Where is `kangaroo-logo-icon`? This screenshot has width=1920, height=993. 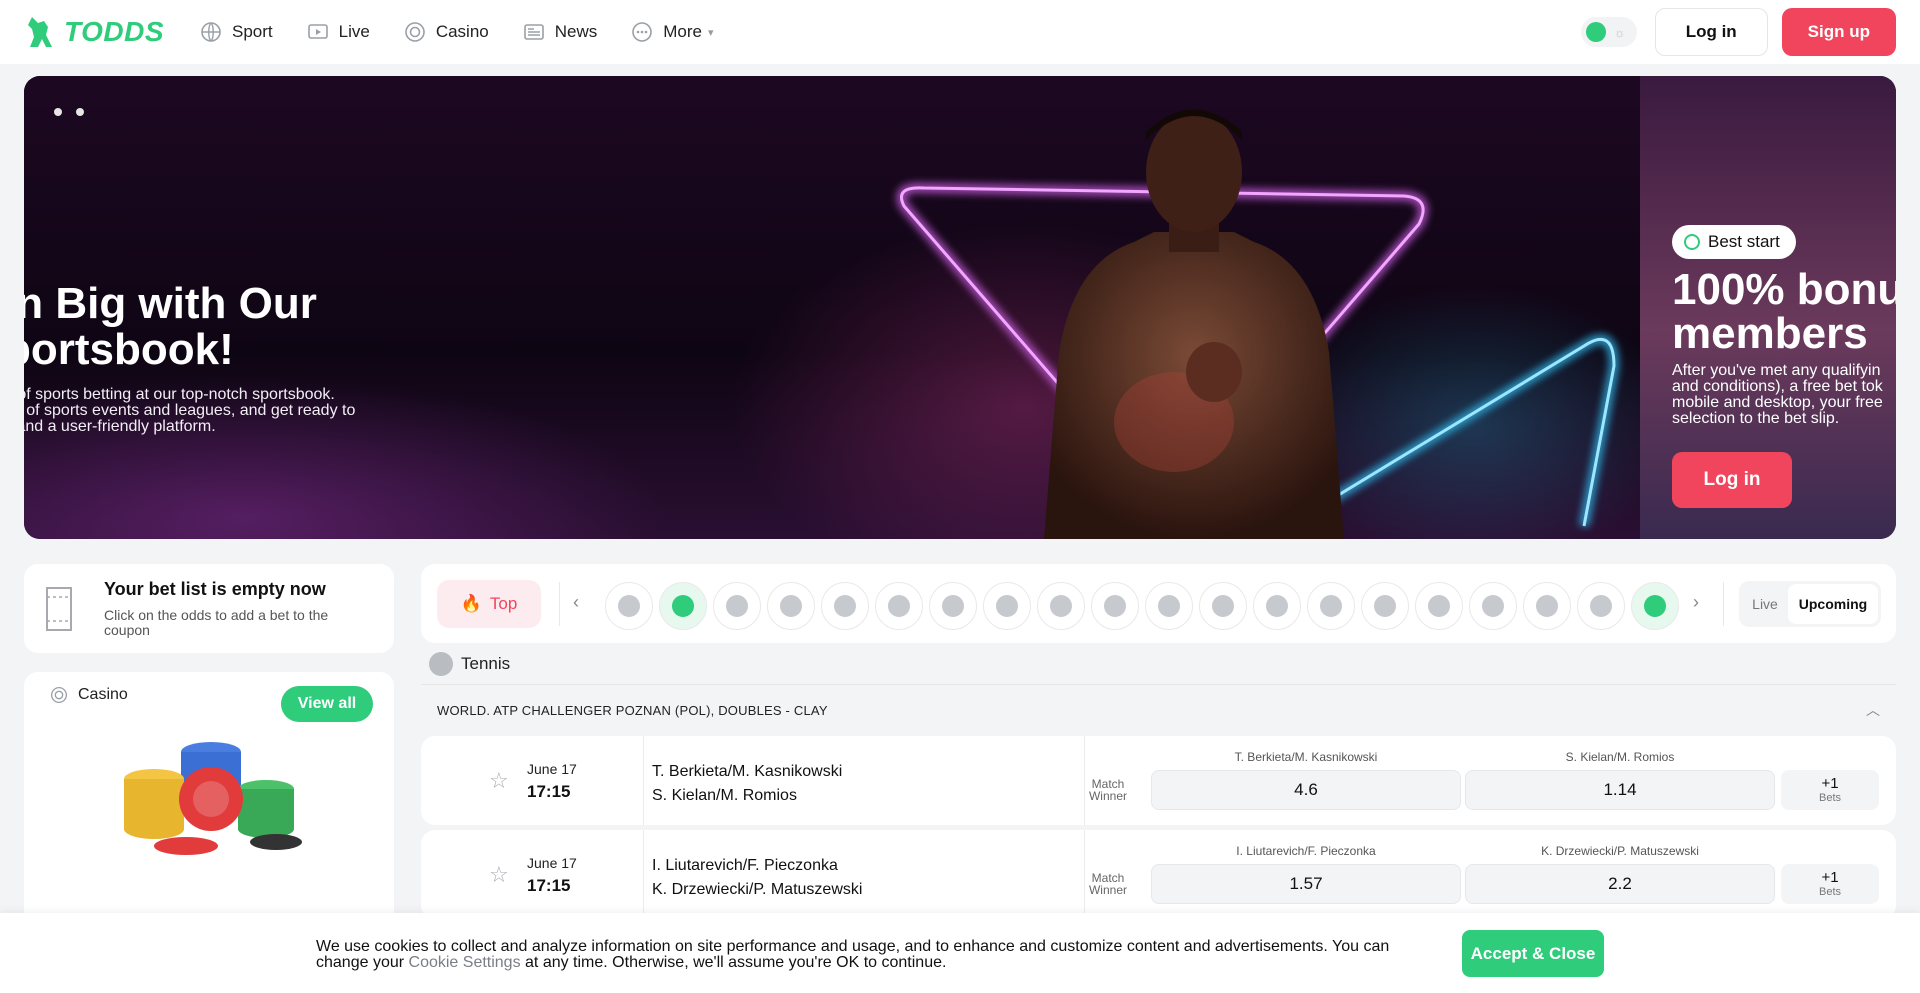 kangaroo-logo-icon is located at coordinates (40, 32).